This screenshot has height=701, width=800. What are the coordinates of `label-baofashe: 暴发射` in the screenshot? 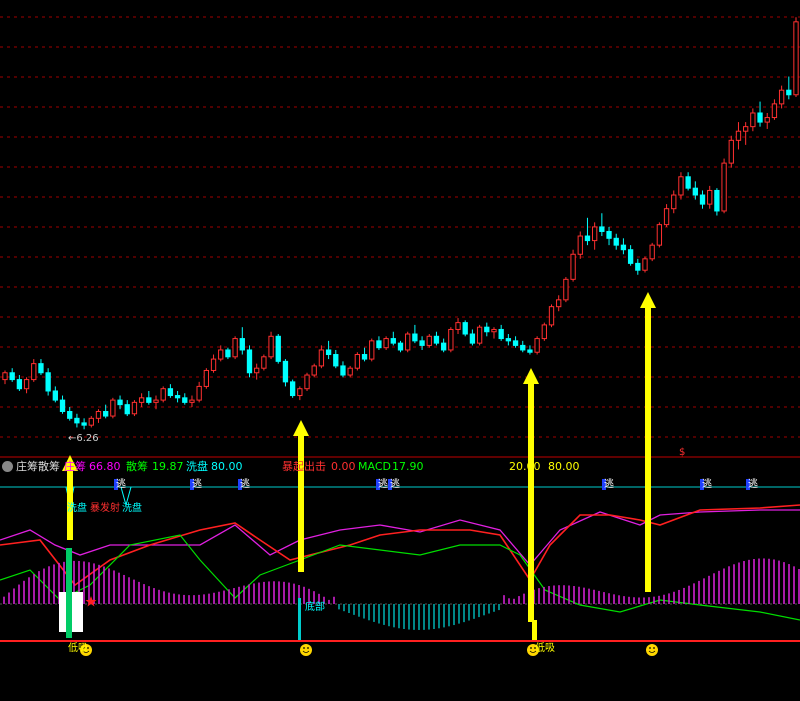 It's located at (105, 508).